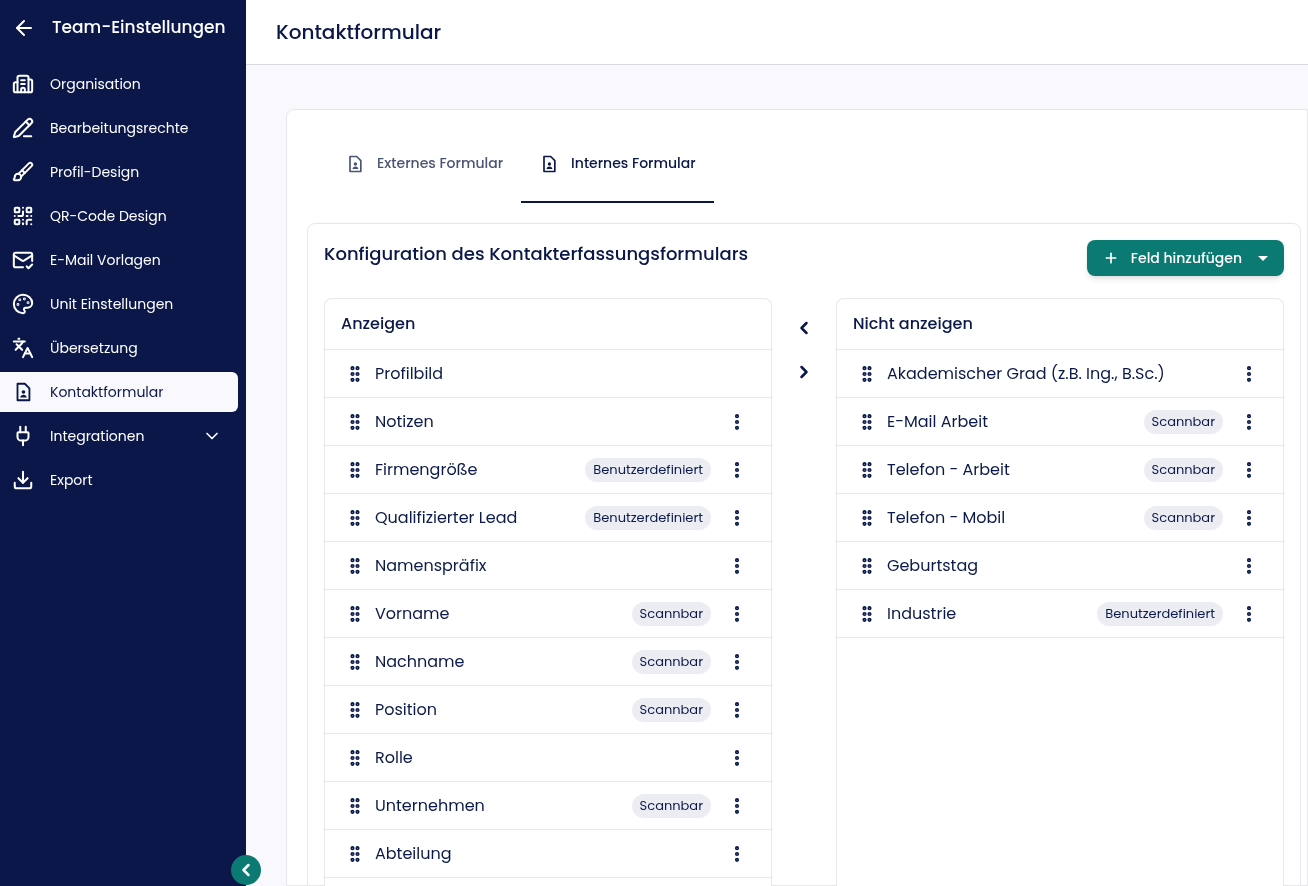  I want to click on sidebar-item: Integrationen, so click(119, 436).